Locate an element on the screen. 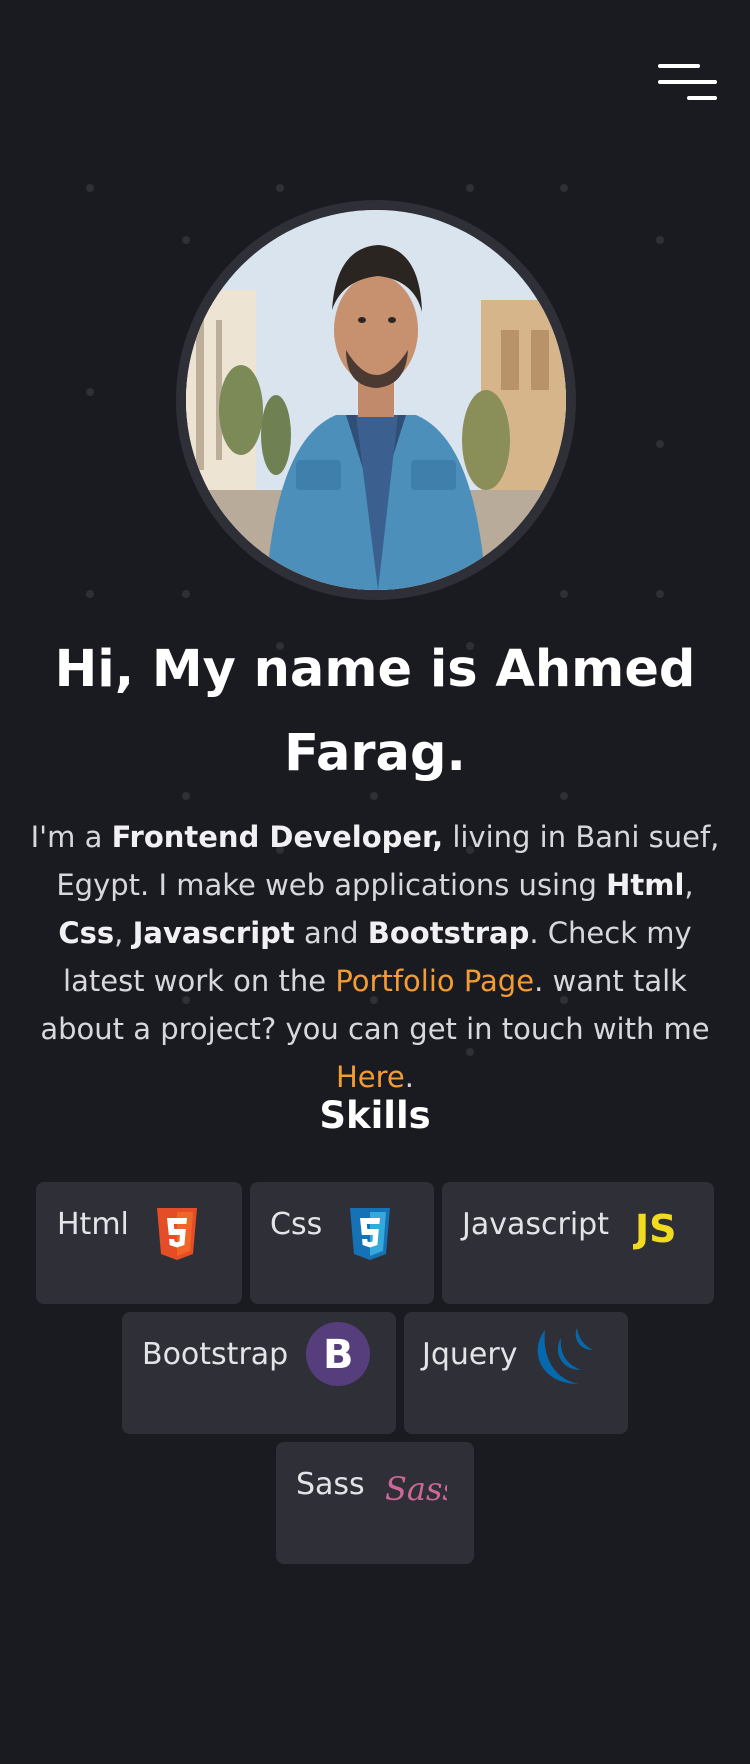  skill-mention-html: Html is located at coordinates (645, 885).